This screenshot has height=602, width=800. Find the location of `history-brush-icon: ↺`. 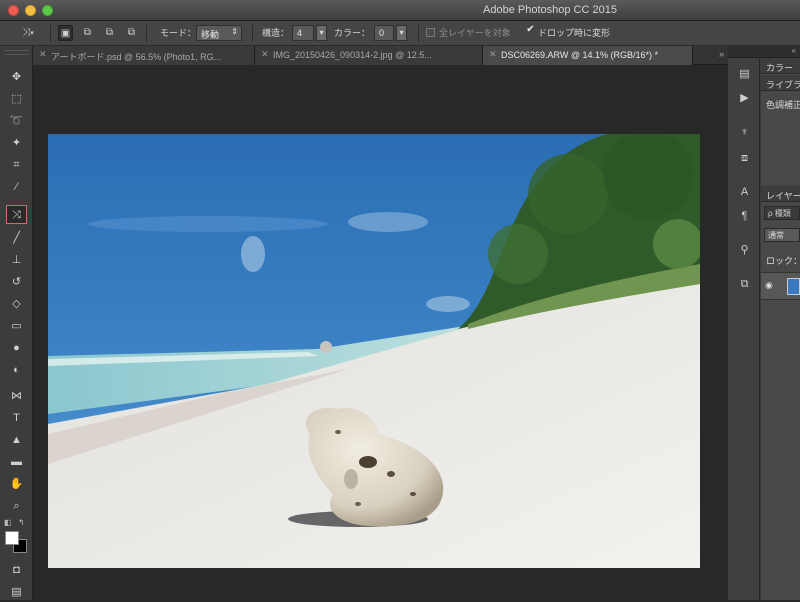

history-brush-icon: ↺ is located at coordinates (16, 282).